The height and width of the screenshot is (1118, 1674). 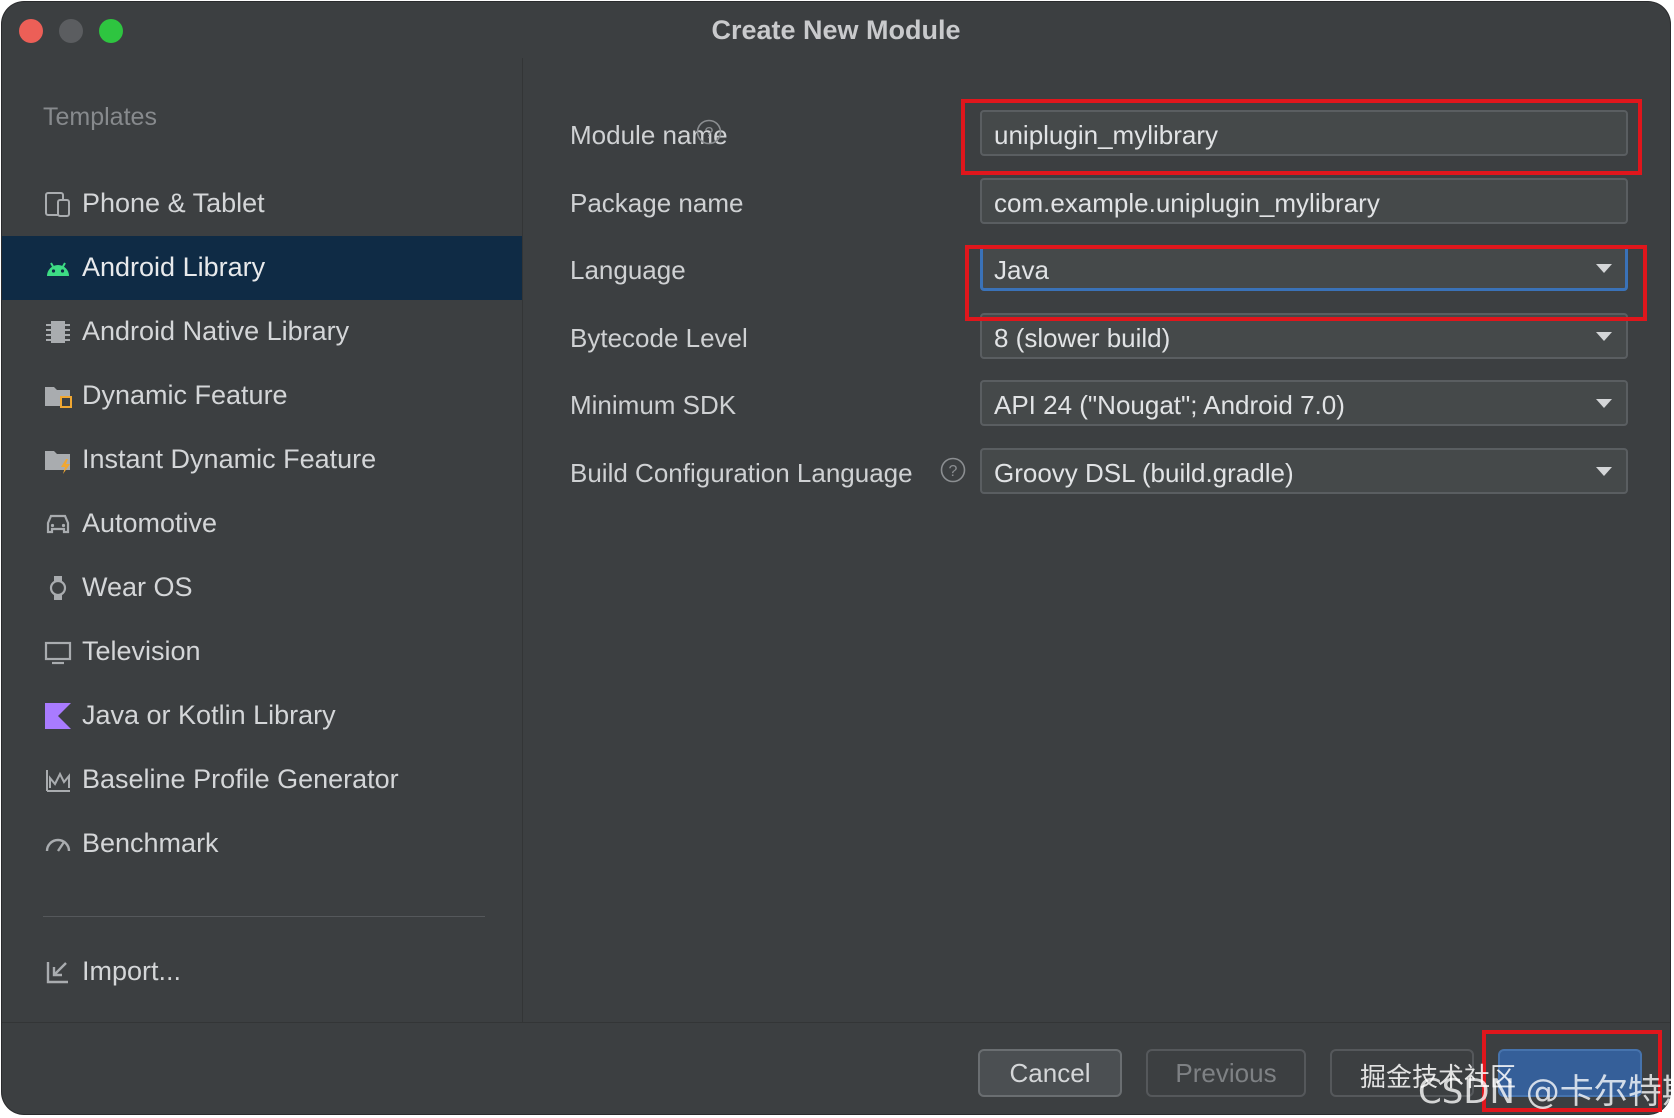 I want to click on minimum-sdk-value: API 24 ("Nougat"; Android 7.0), so click(x=1169, y=405).